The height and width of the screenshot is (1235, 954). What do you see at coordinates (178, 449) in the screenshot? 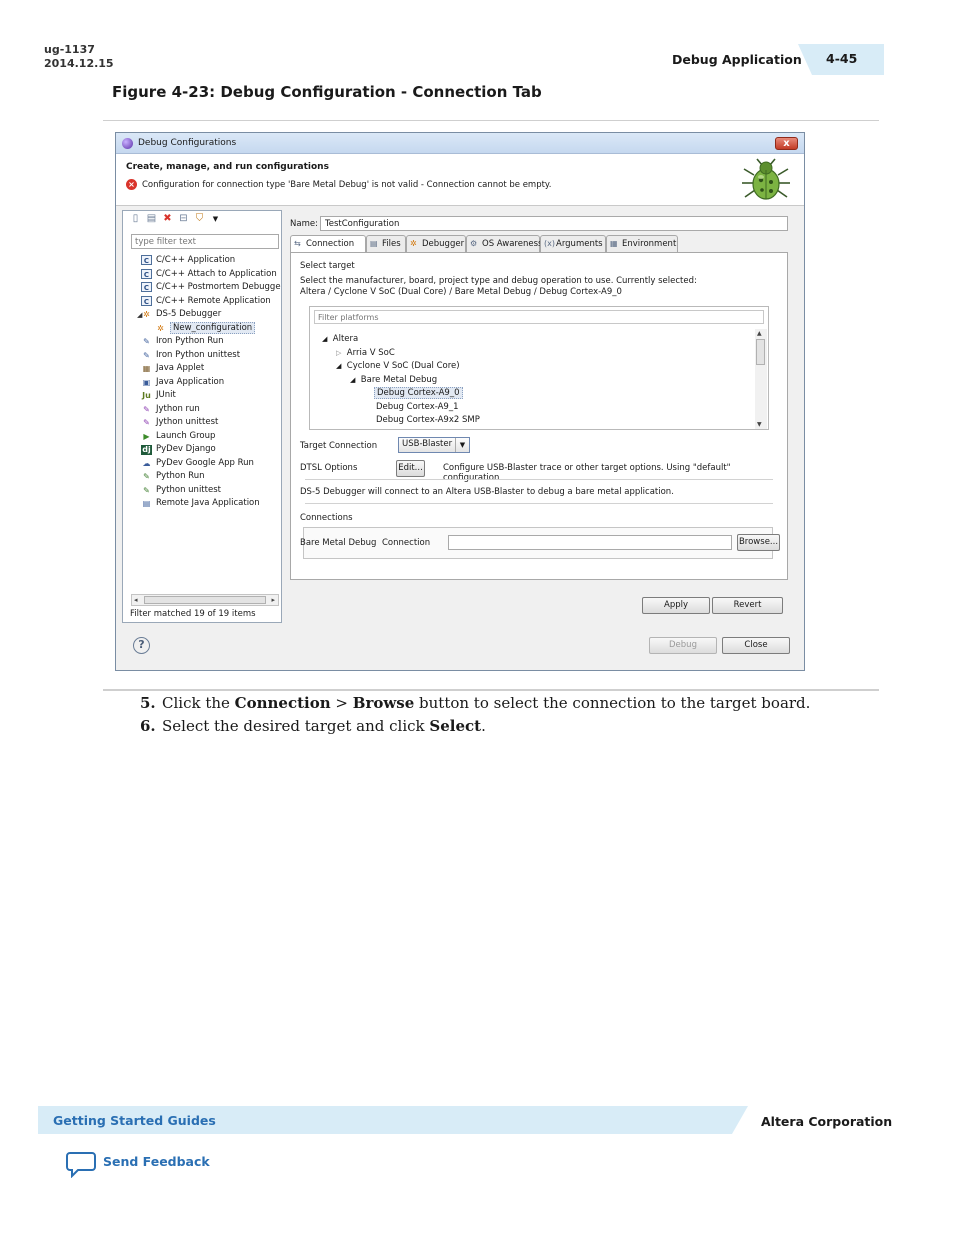
I see `tree-item: dj PyDev Django` at bounding box center [178, 449].